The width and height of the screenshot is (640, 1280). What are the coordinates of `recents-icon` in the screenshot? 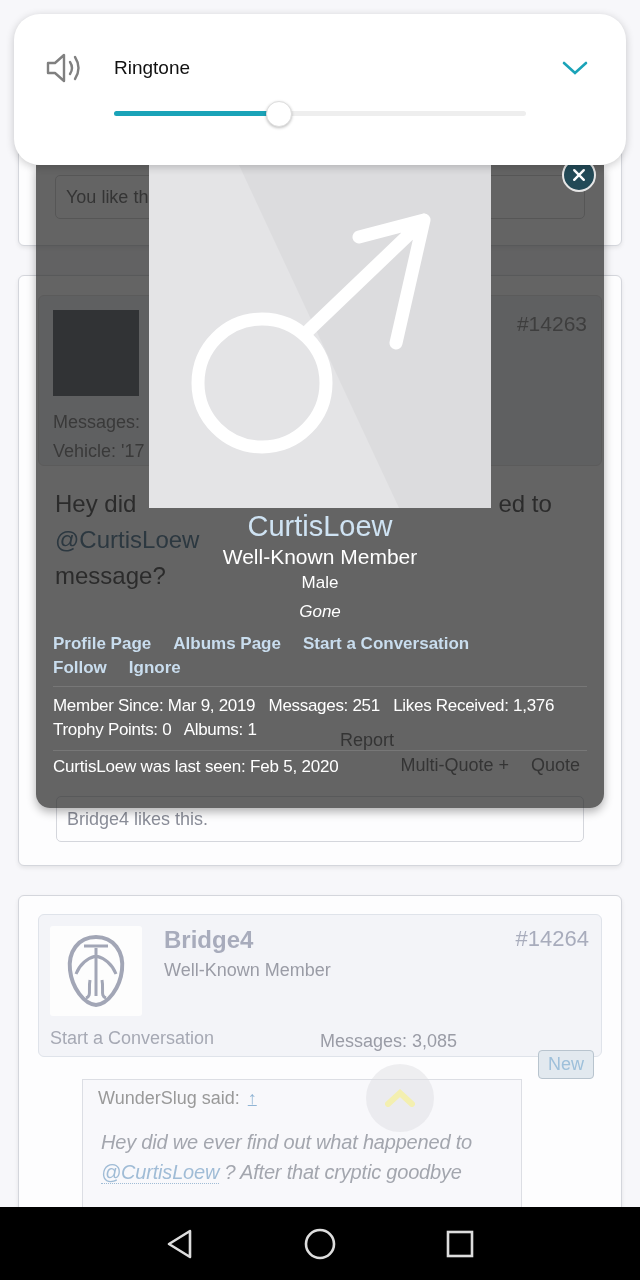 It's located at (460, 1243).